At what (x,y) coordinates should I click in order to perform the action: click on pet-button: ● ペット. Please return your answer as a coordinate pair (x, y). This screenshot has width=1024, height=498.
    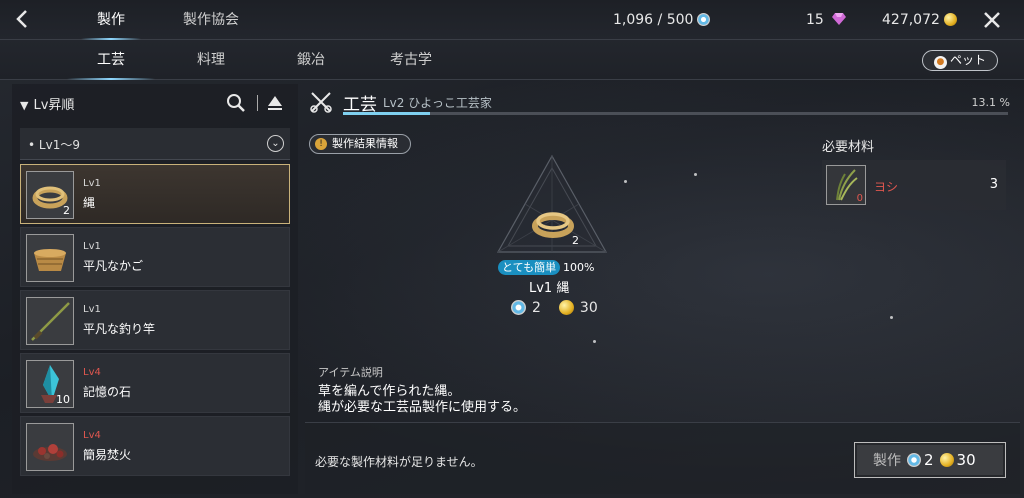
    Looking at the image, I should click on (960, 60).